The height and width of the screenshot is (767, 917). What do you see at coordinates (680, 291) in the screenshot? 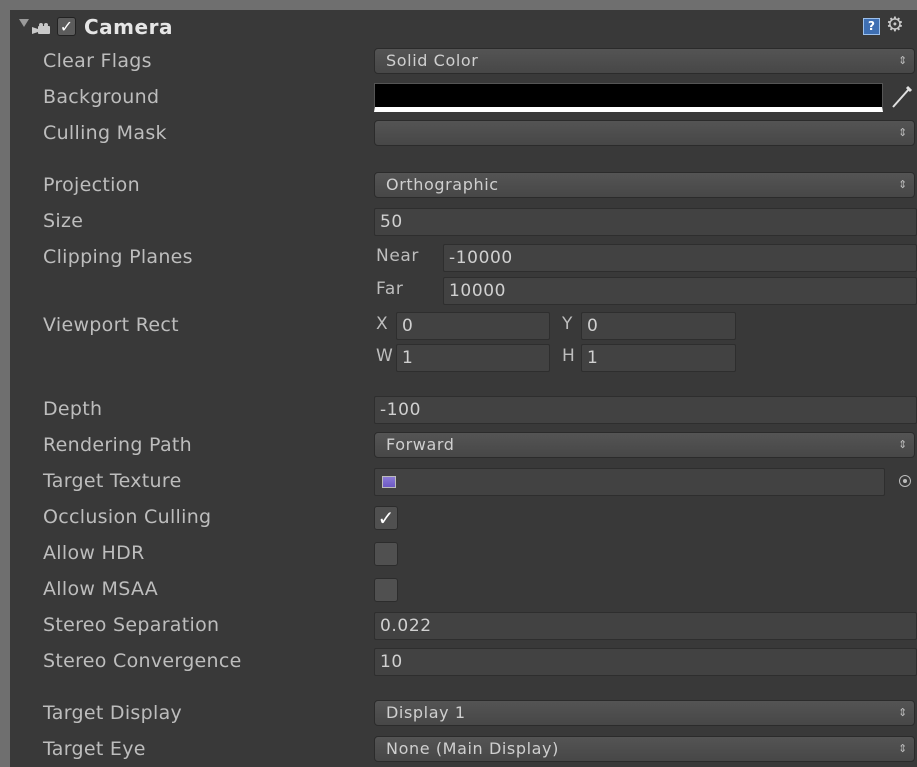
I see `far-input: 10000` at bounding box center [680, 291].